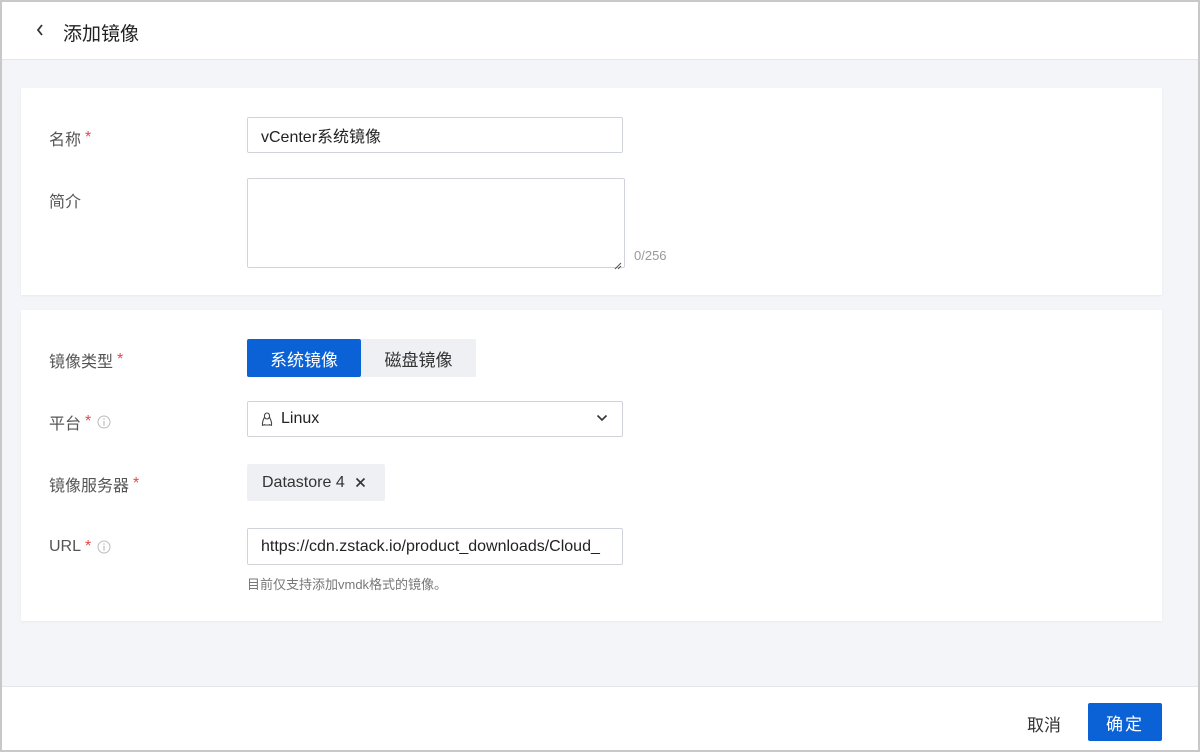 Image resolution: width=1200 pixels, height=752 pixels. I want to click on platform-label: 平台 *, so click(80, 422).